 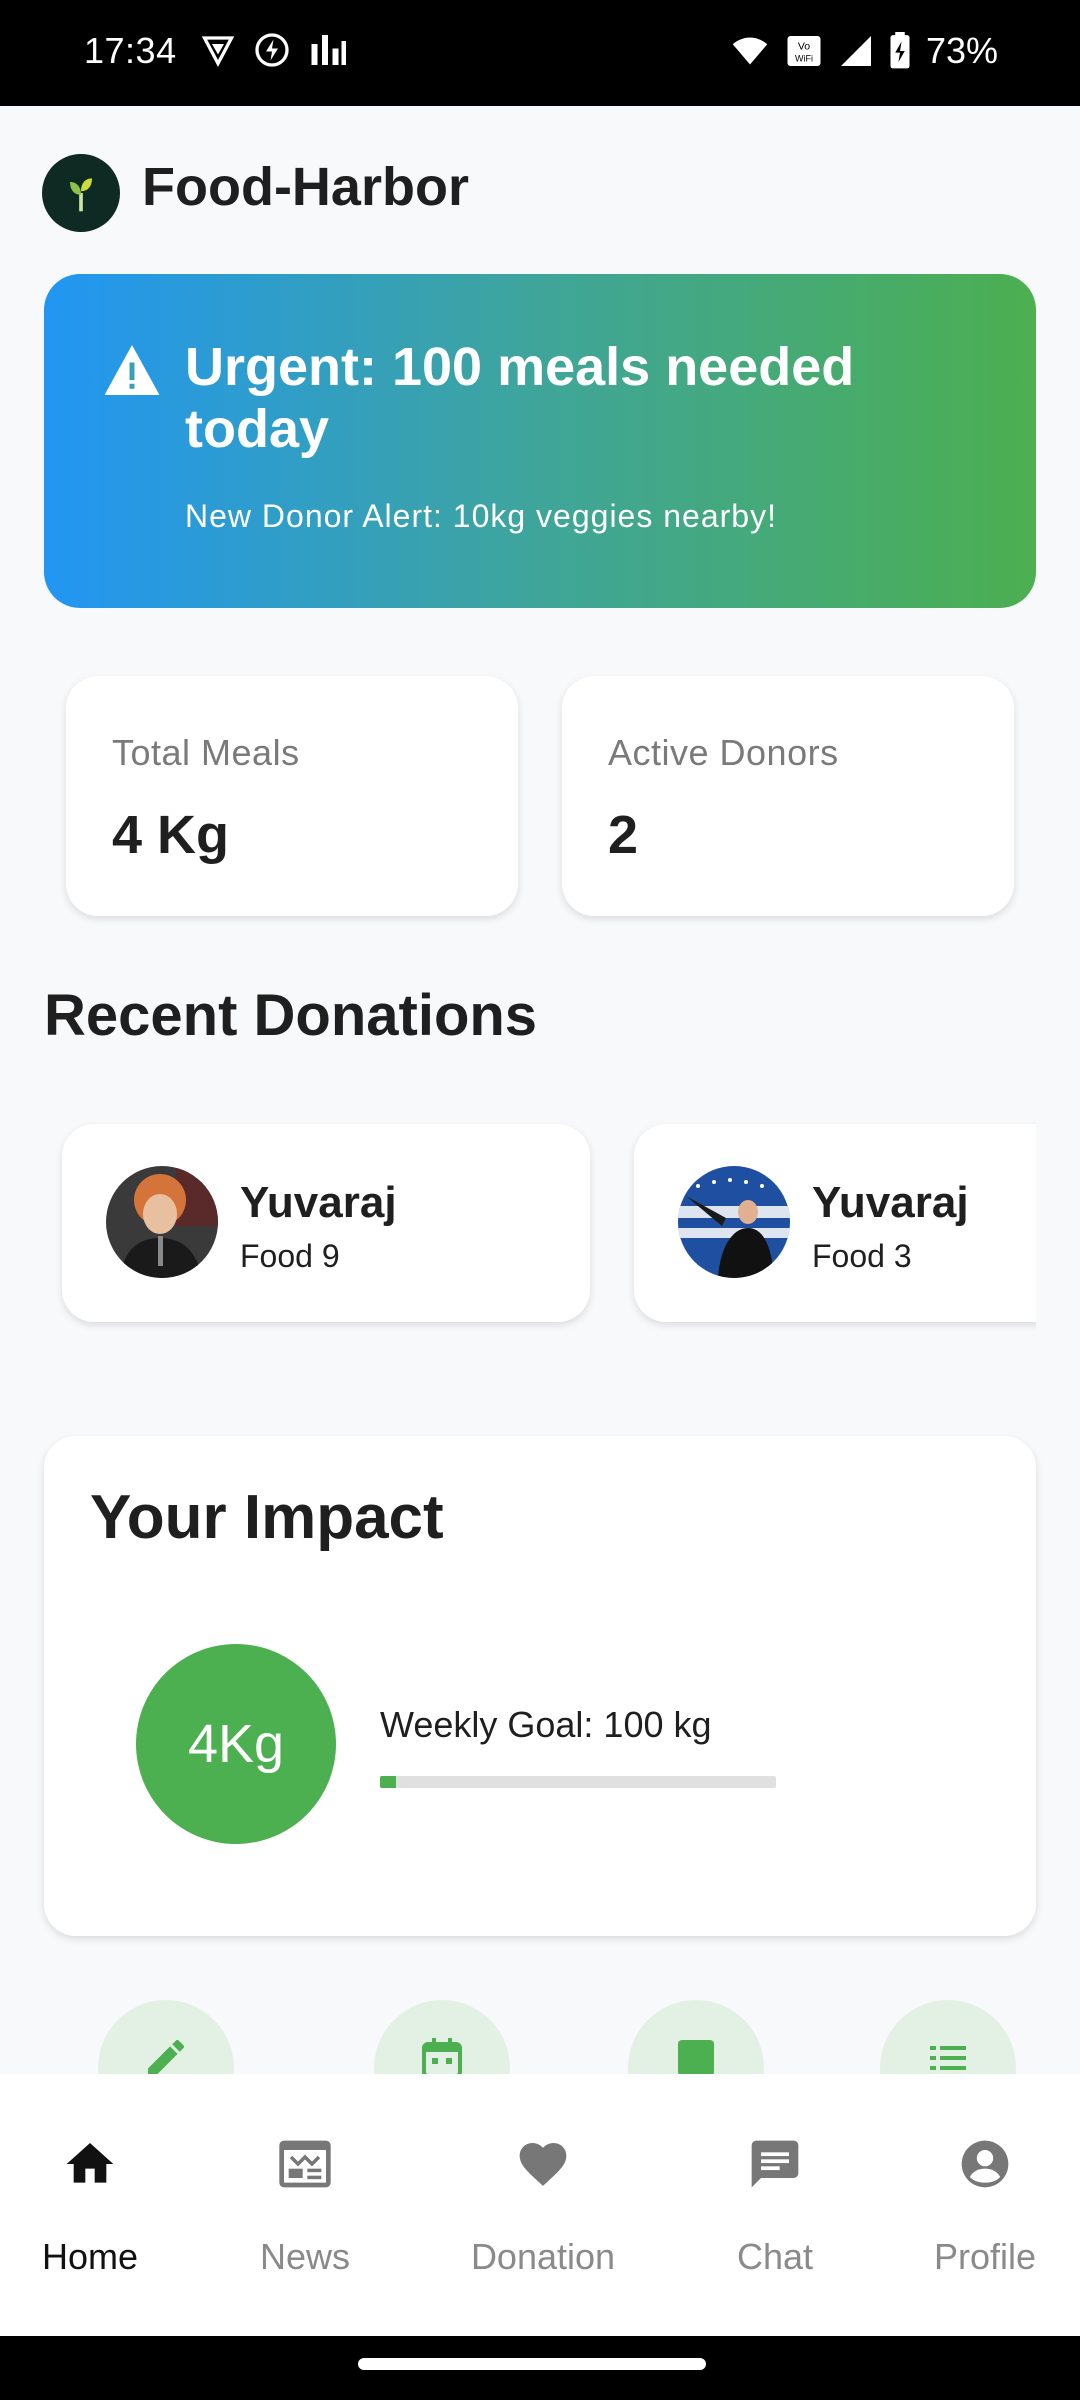 I want to click on nav-item-profile: Profile, so click(x=982, y=2206).